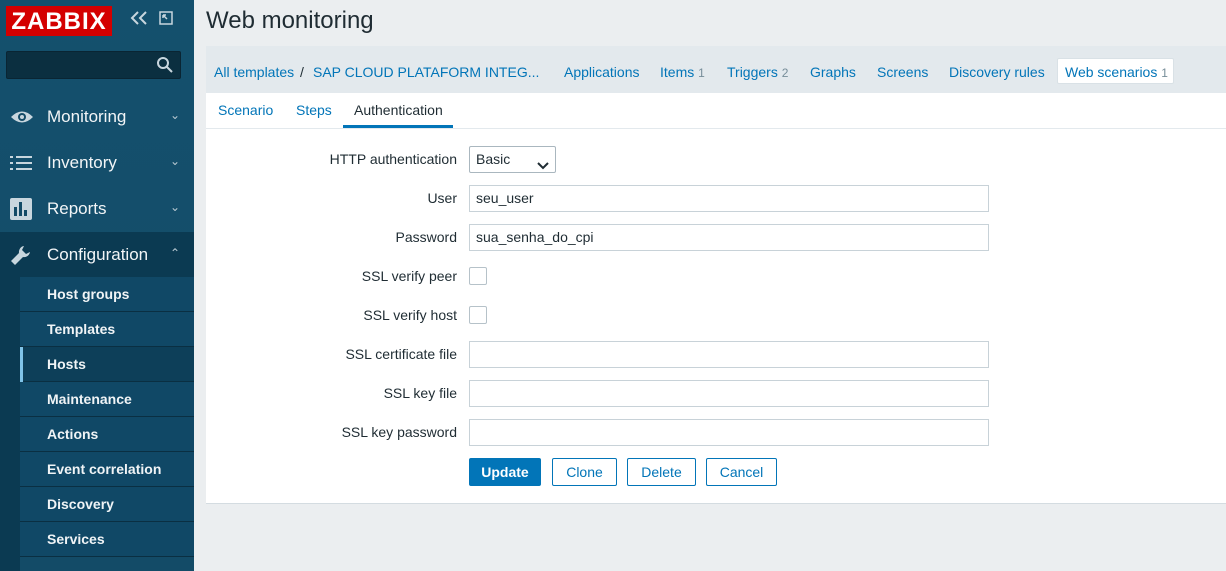 The width and height of the screenshot is (1226, 571). I want to click on bar-chart-icon, so click(21, 209).